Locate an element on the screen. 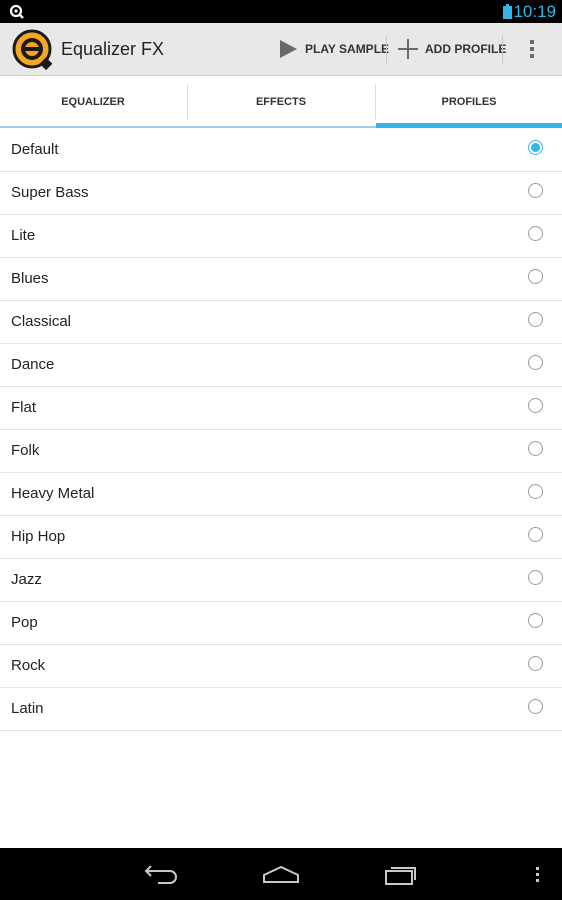  tab-label: EQUALIZER is located at coordinates (93, 102).